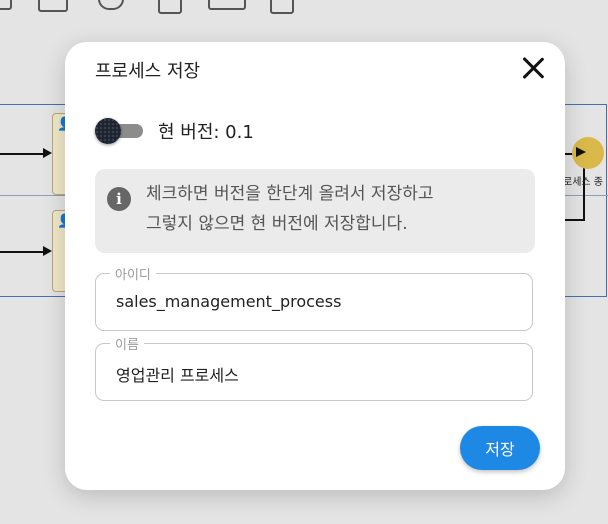 The width and height of the screenshot is (608, 524). Describe the element at coordinates (227, 5) in the screenshot. I see `pool-tool-icon` at that location.